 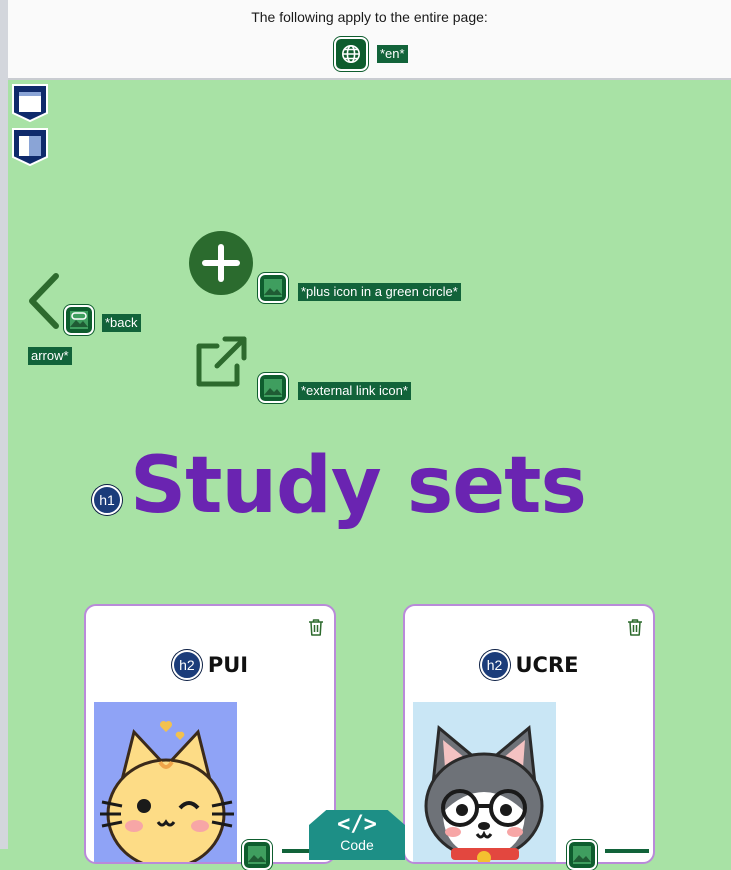 I want to click on heading-level-badge: h1, so click(x=107, y=500).